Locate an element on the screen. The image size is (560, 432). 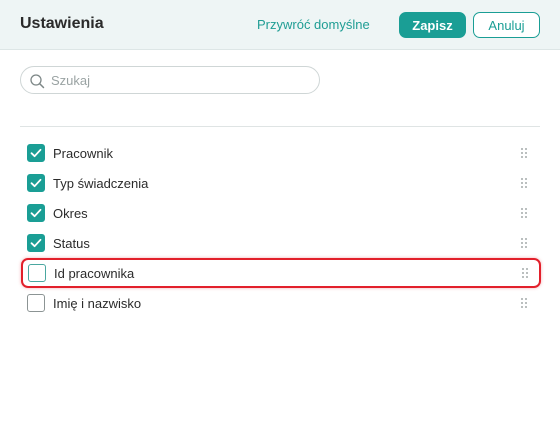
list-item-label: Imię i nazwisko is located at coordinates (97, 303).